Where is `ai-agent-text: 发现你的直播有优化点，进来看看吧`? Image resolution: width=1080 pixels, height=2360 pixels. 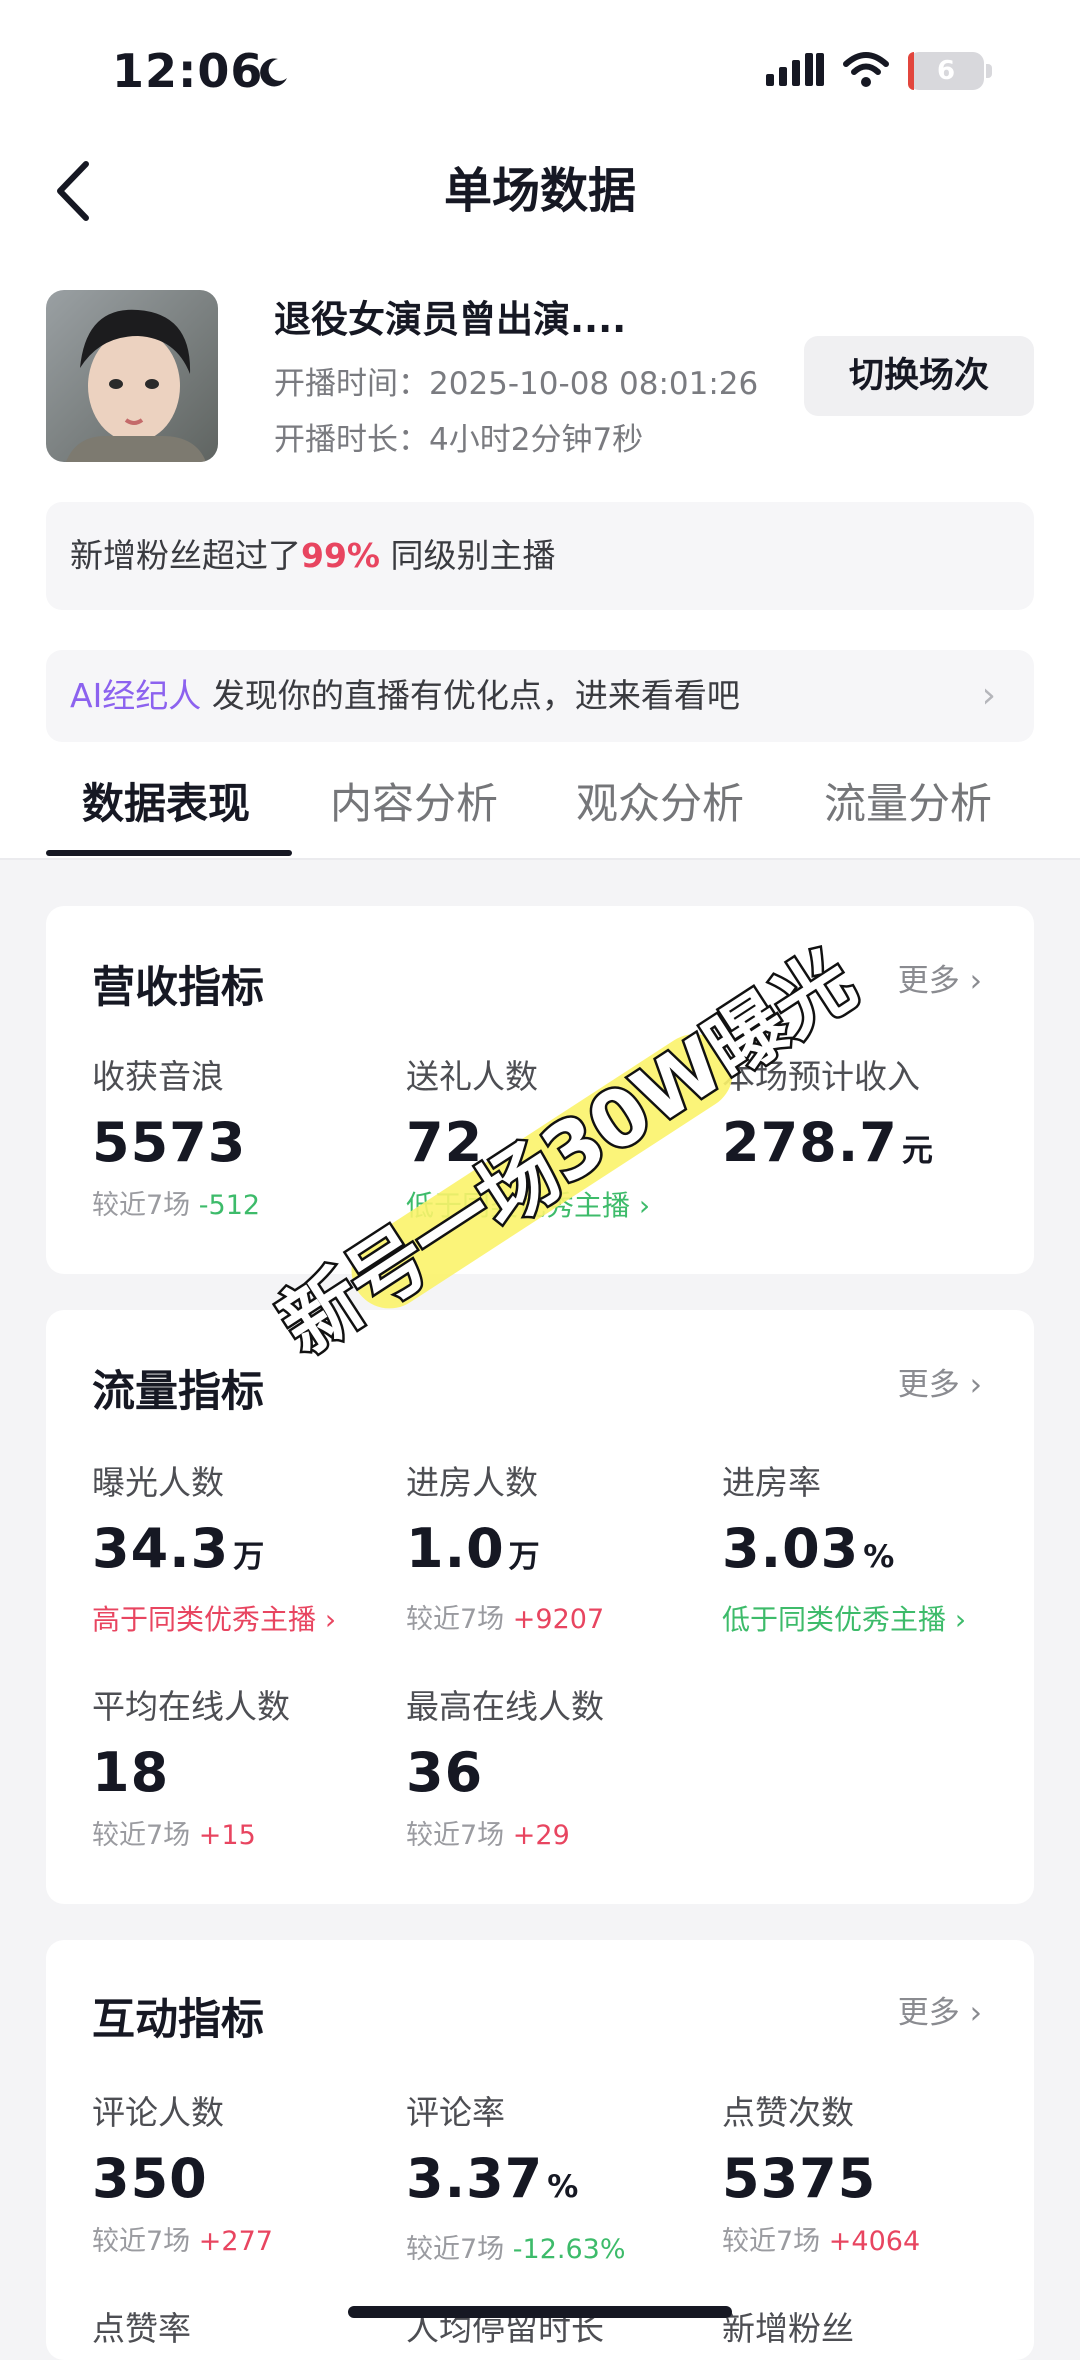 ai-agent-text: 发现你的直播有优化点，进来看看吧 is located at coordinates (475, 695).